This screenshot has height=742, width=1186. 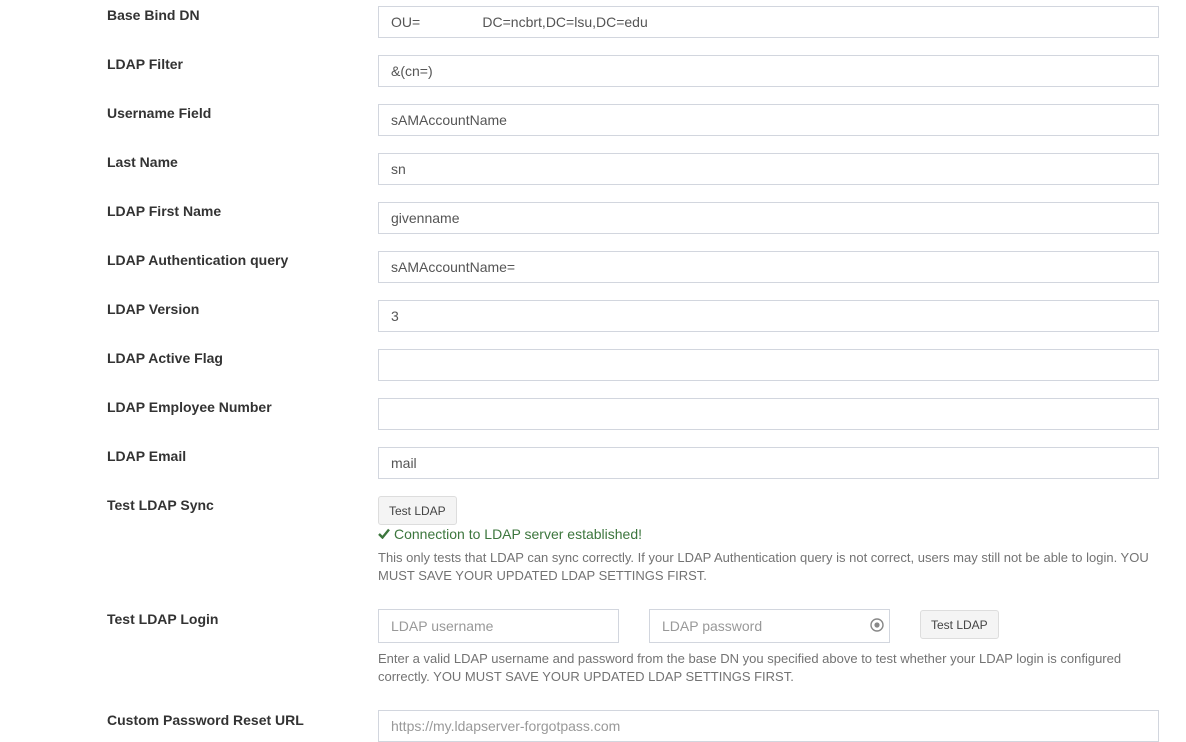 What do you see at coordinates (768, 414) in the screenshot?
I see `employee-number-input` at bounding box center [768, 414].